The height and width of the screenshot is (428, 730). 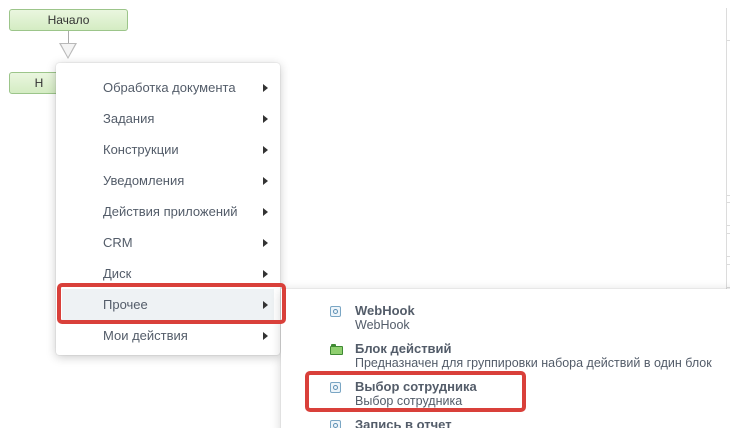 What do you see at coordinates (336, 349) in the screenshot?
I see `folder-icon` at bounding box center [336, 349].